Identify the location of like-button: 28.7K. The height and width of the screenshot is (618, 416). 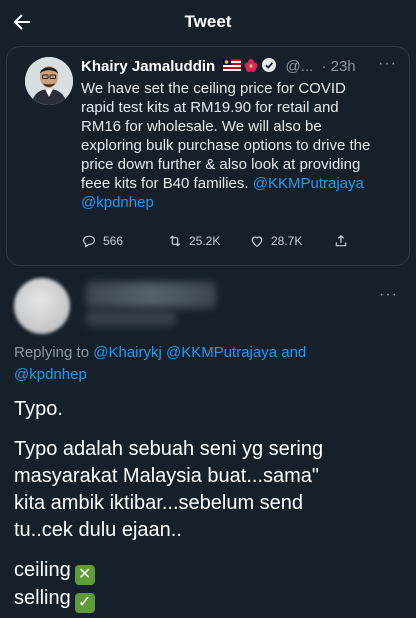
(275, 241).